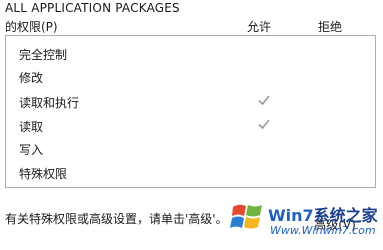 Image resolution: width=383 pixels, height=250 pixels. What do you see at coordinates (49, 103) in the screenshot?
I see `permission-label: 读取和执行` at bounding box center [49, 103].